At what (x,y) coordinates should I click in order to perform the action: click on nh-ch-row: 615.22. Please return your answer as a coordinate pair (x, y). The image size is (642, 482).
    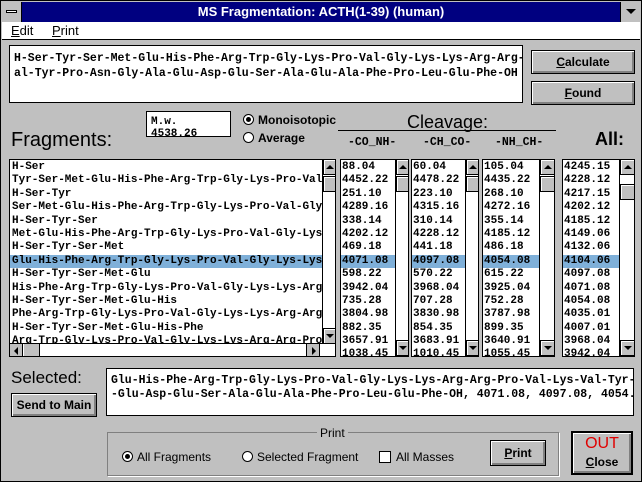
    Looking at the image, I should click on (511, 274).